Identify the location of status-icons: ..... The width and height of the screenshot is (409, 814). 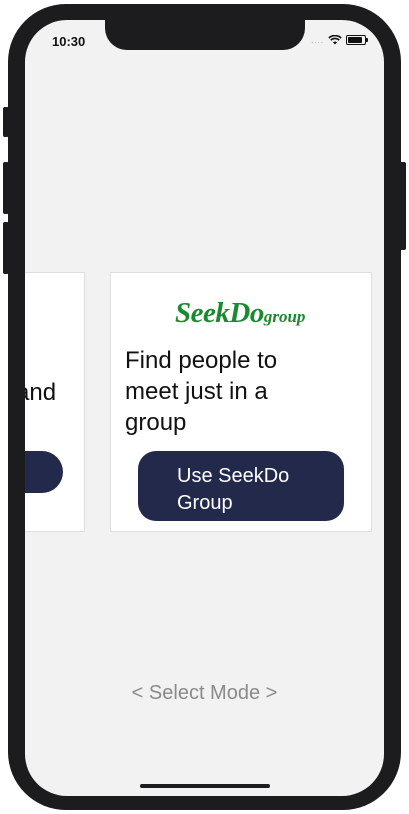
(339, 40).